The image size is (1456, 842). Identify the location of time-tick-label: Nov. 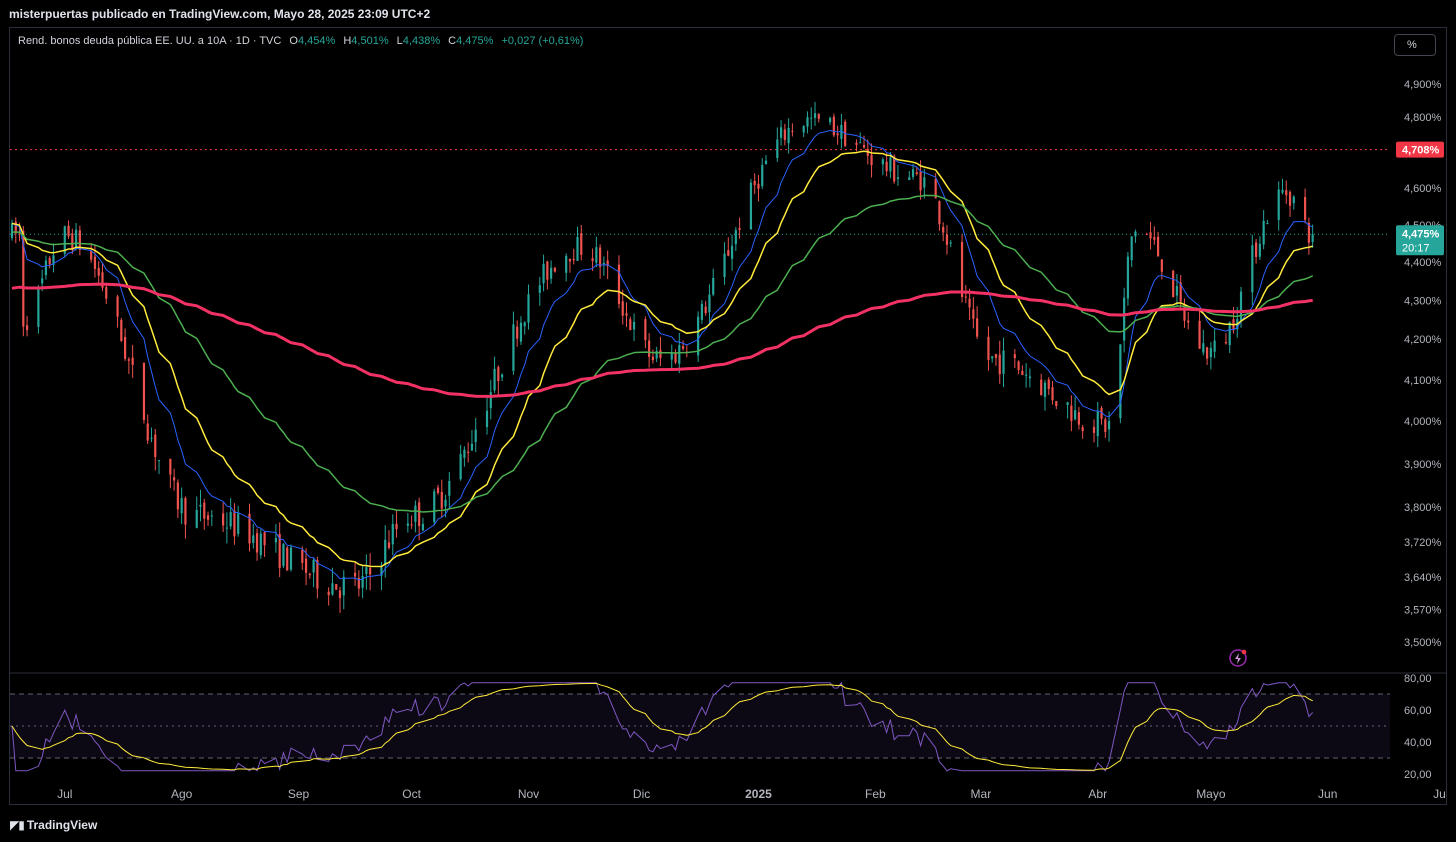
(528, 794).